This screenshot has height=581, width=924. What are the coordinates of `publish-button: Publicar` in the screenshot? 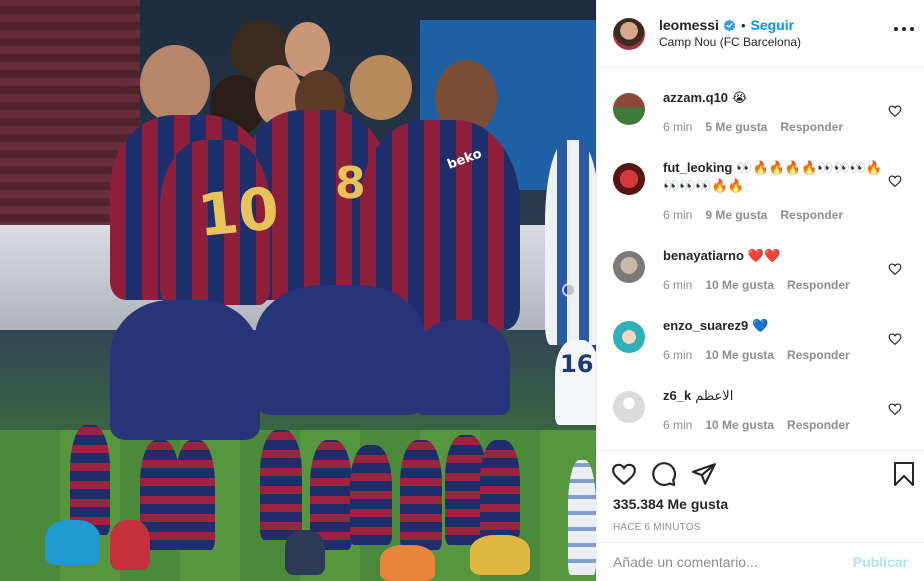 It's located at (880, 562).